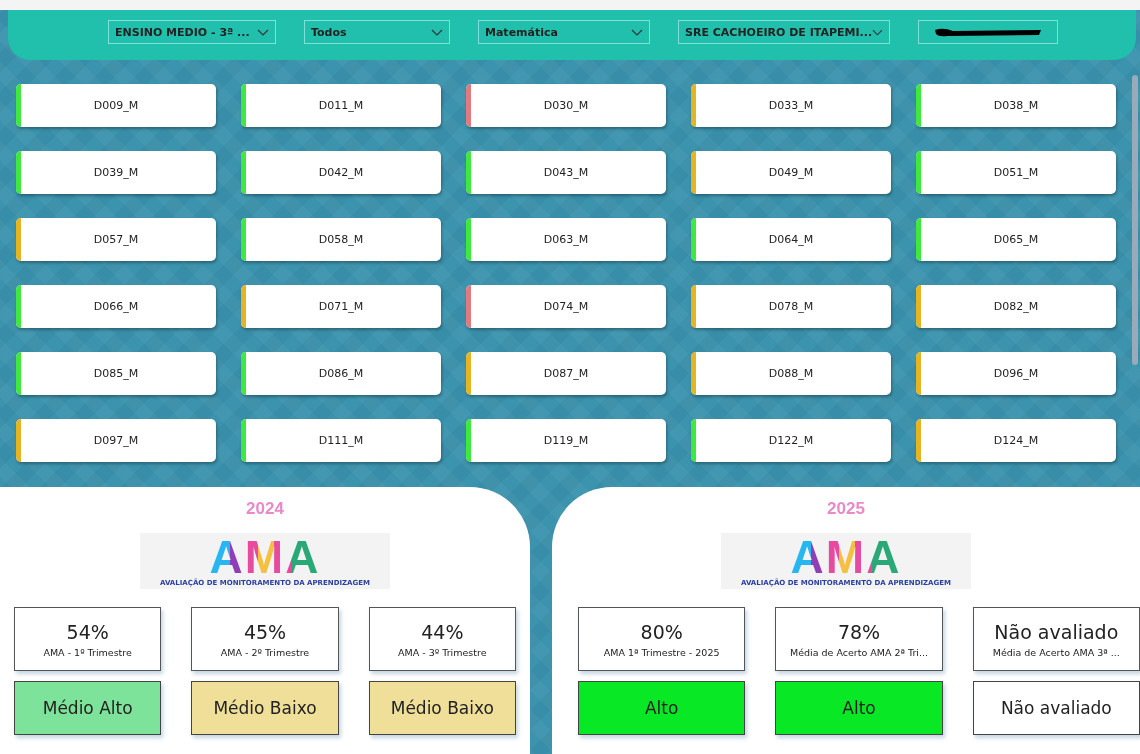 This screenshot has width=1140, height=754. I want to click on score-value: 78%, so click(859, 631).